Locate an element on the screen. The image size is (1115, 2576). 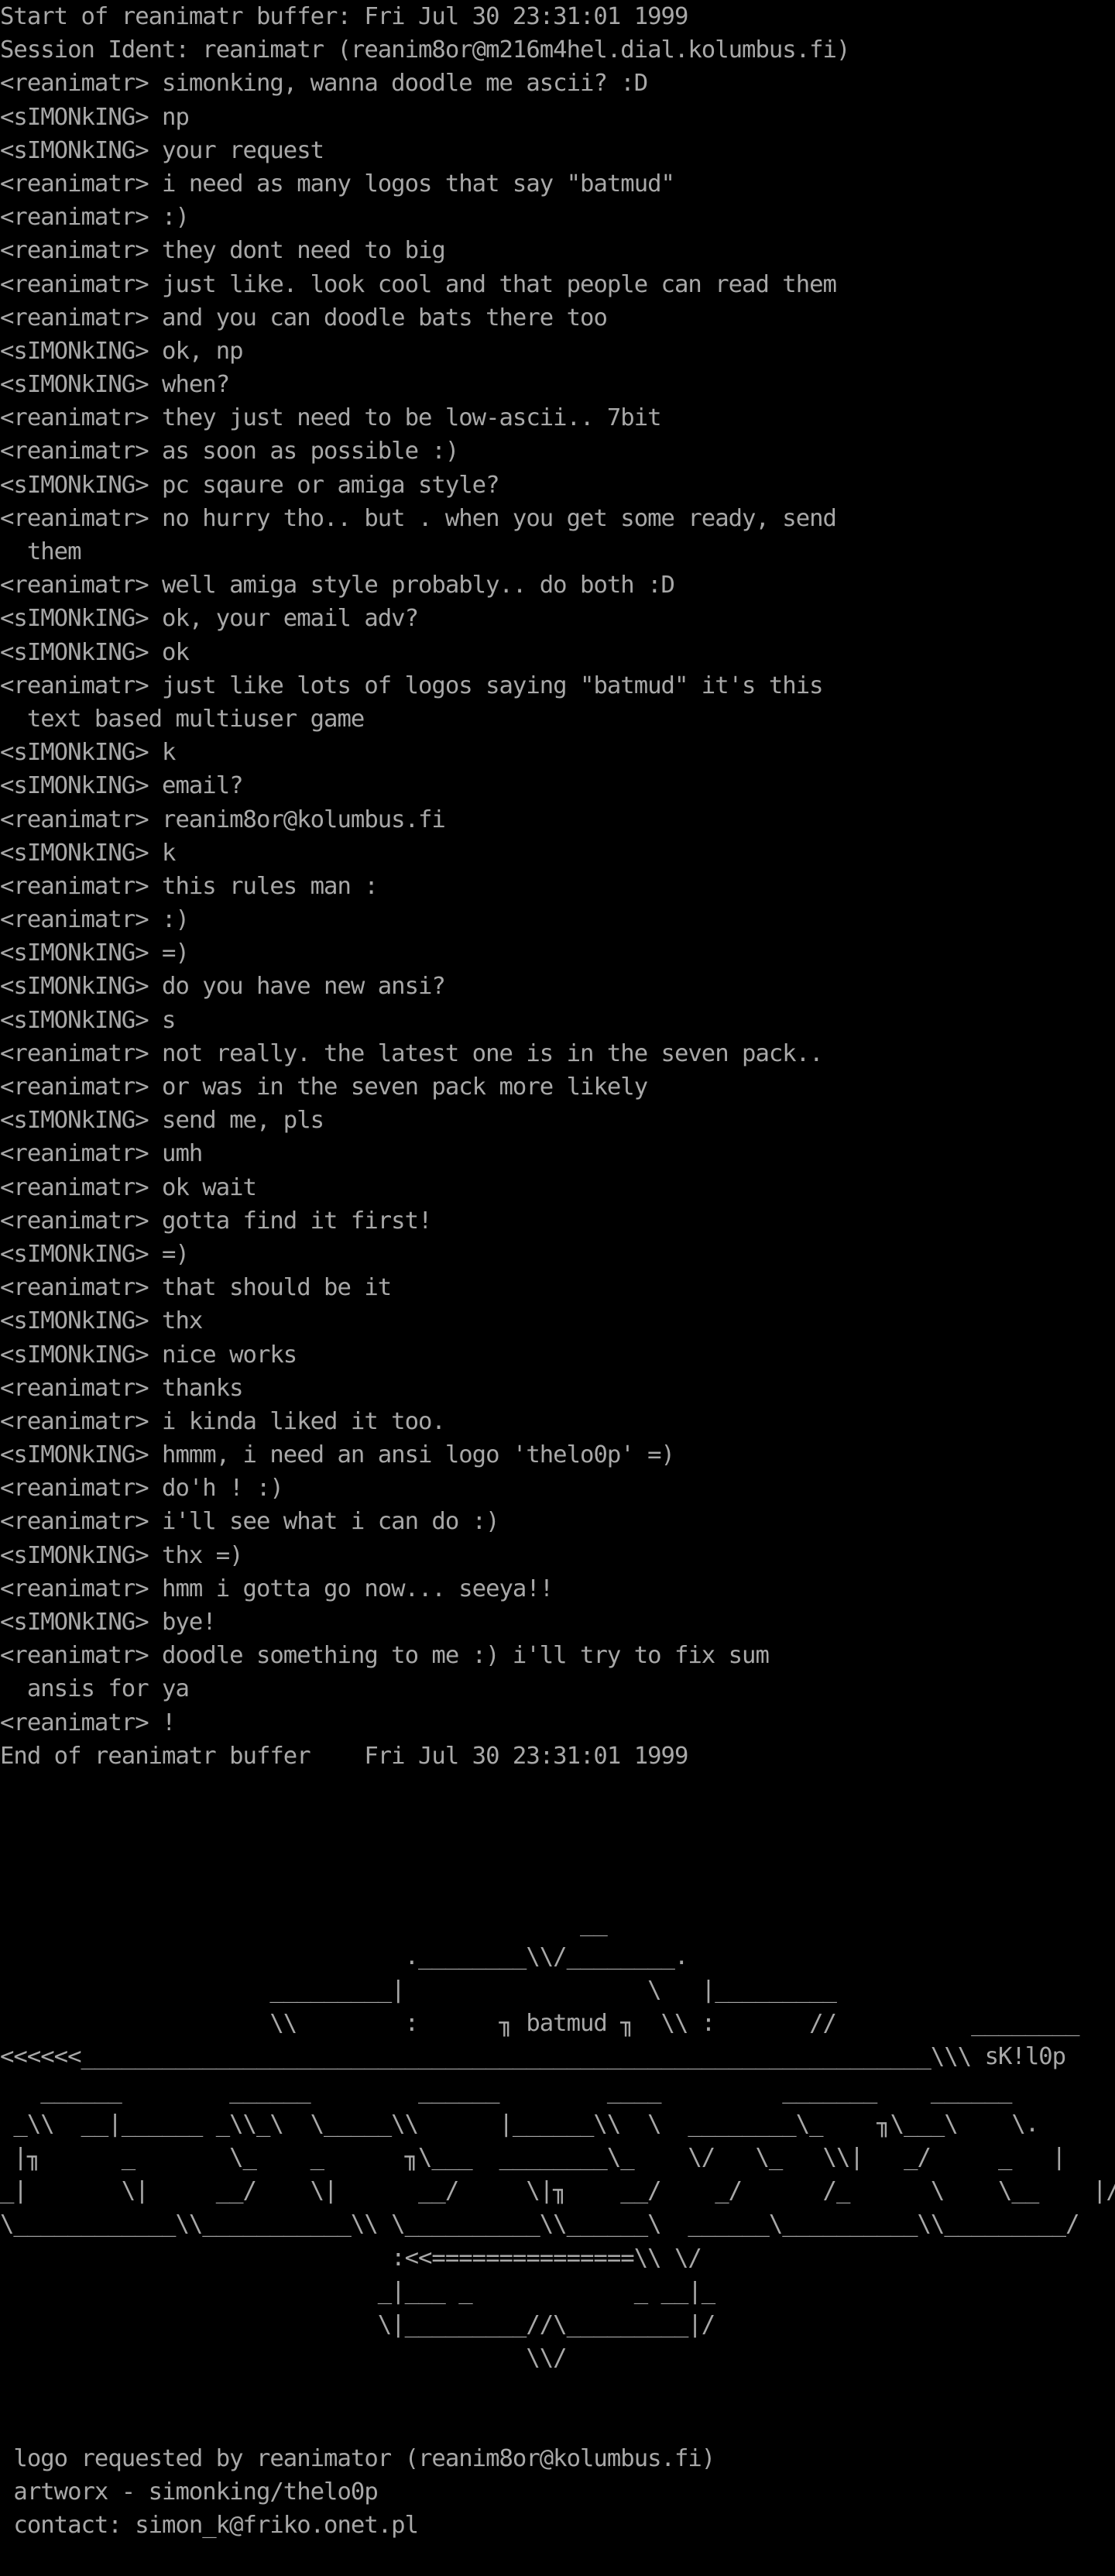
chat-message: <sIMONkING> thx =) is located at coordinates (557, 1555).